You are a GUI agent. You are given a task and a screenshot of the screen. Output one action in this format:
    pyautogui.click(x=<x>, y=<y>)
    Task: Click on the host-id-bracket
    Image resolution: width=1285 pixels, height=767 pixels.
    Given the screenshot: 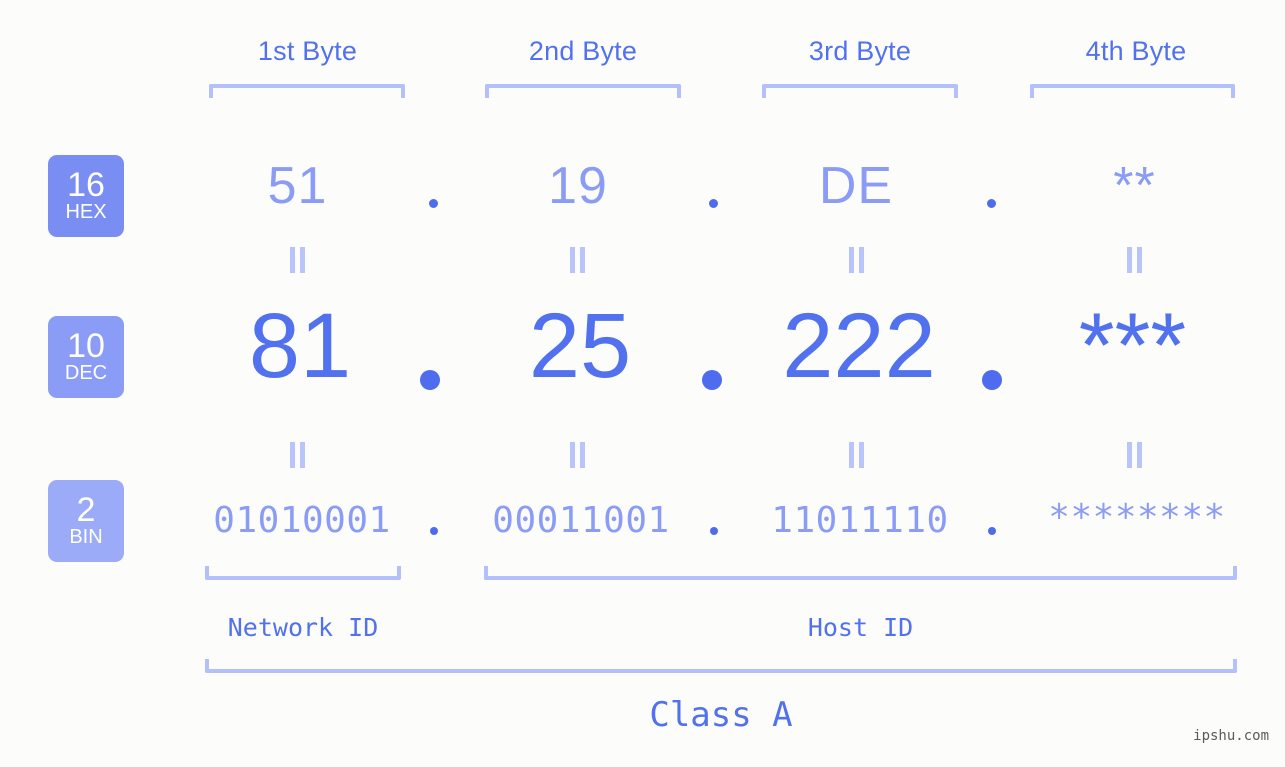 What is the action you would take?
    pyautogui.click(x=860, y=573)
    